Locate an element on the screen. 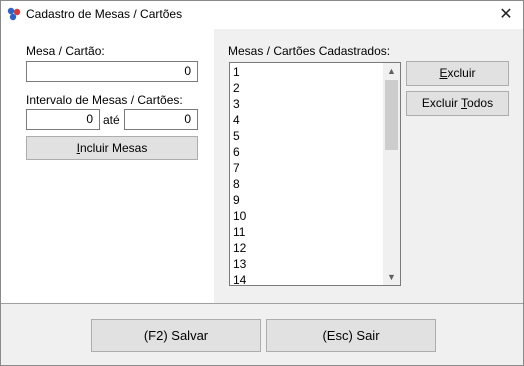 The width and height of the screenshot is (524, 366). list-item: 14 is located at coordinates (307, 278).